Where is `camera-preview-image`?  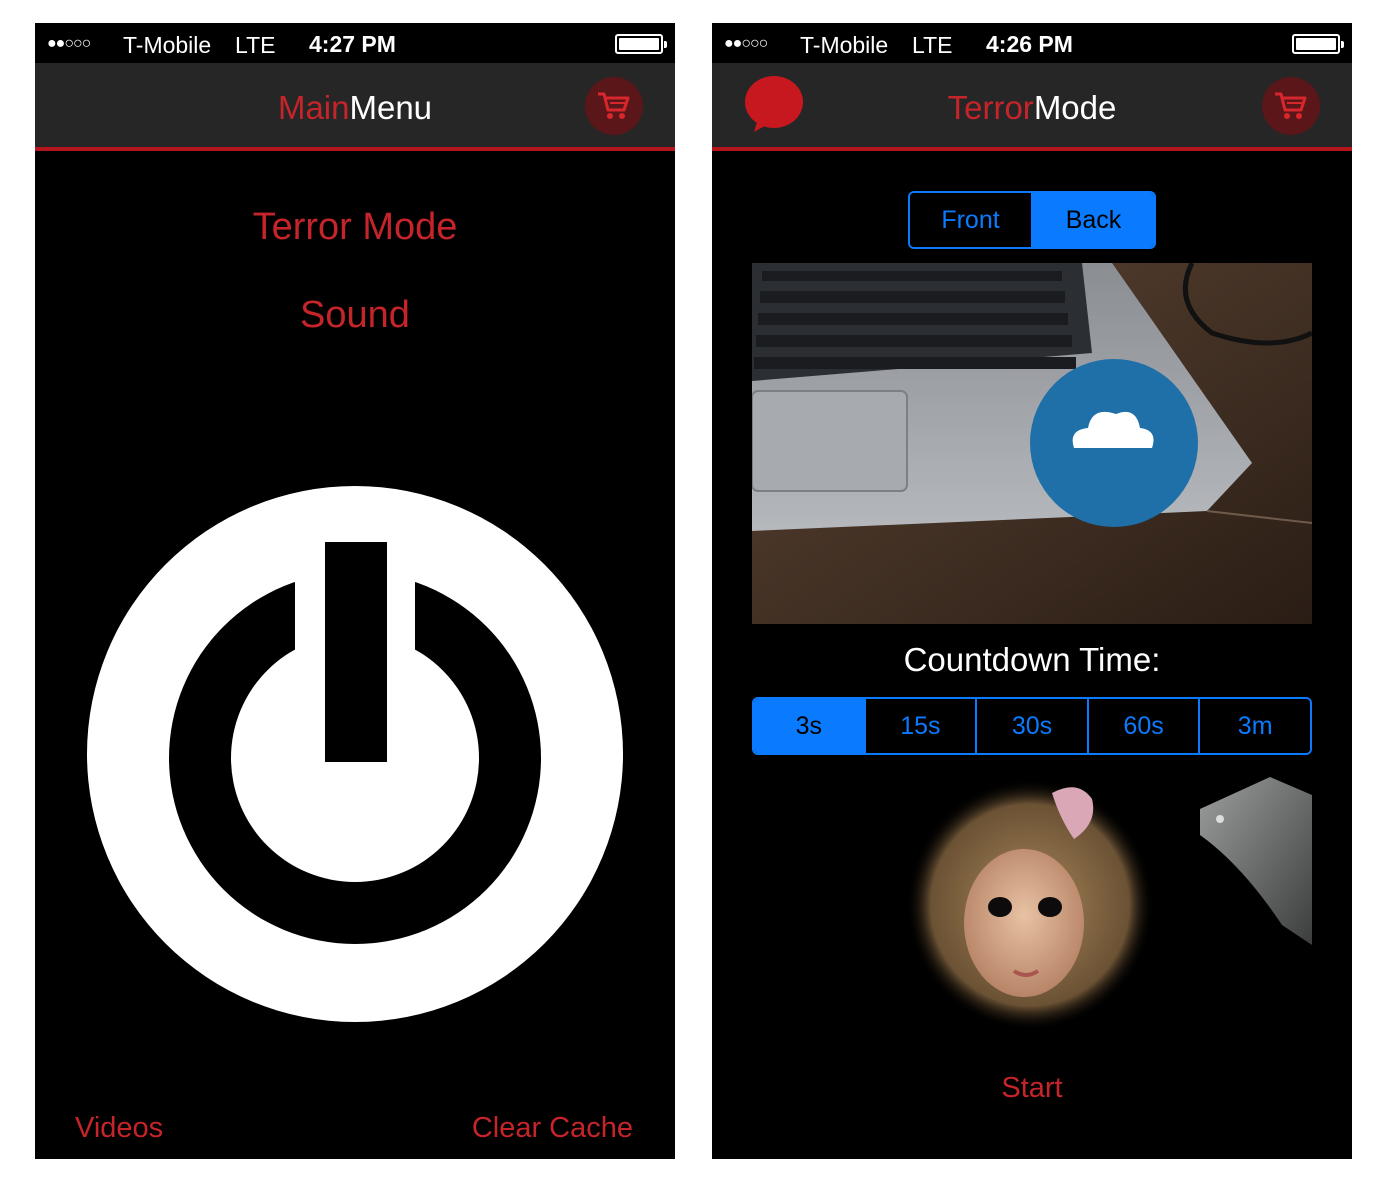
camera-preview-image is located at coordinates (1032, 443).